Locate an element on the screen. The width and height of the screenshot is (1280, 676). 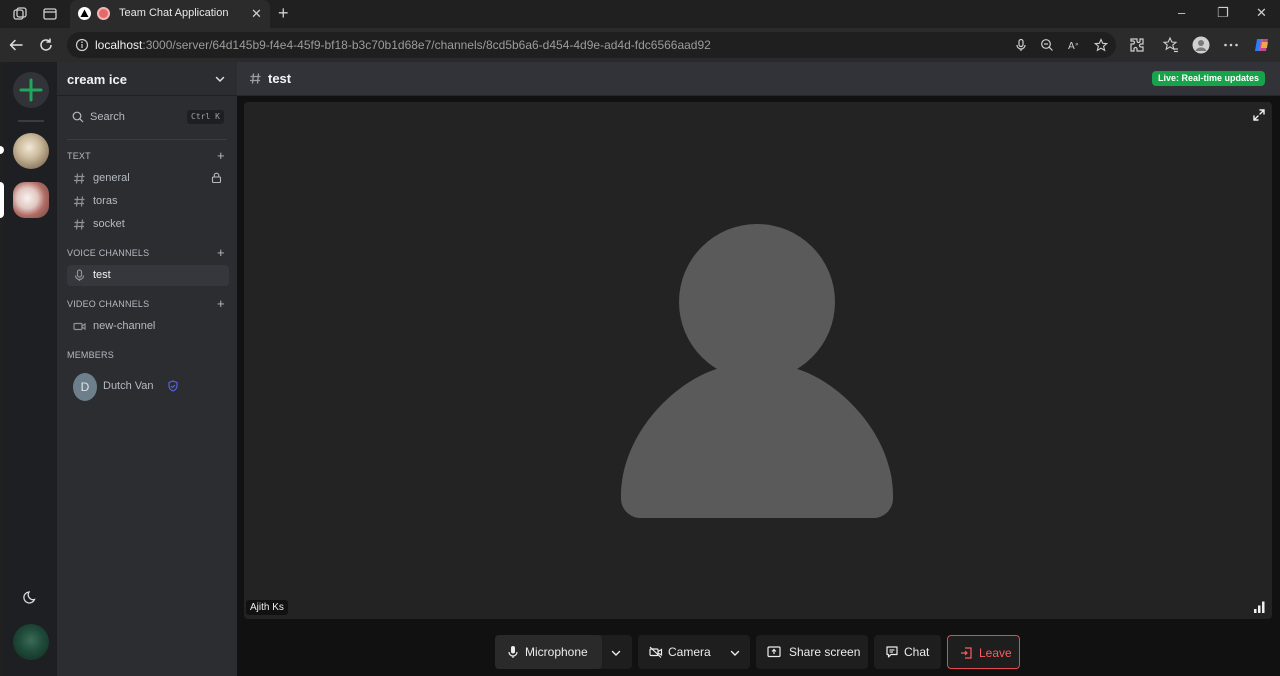
connection-quality-icon is located at coordinates (1259, 607).